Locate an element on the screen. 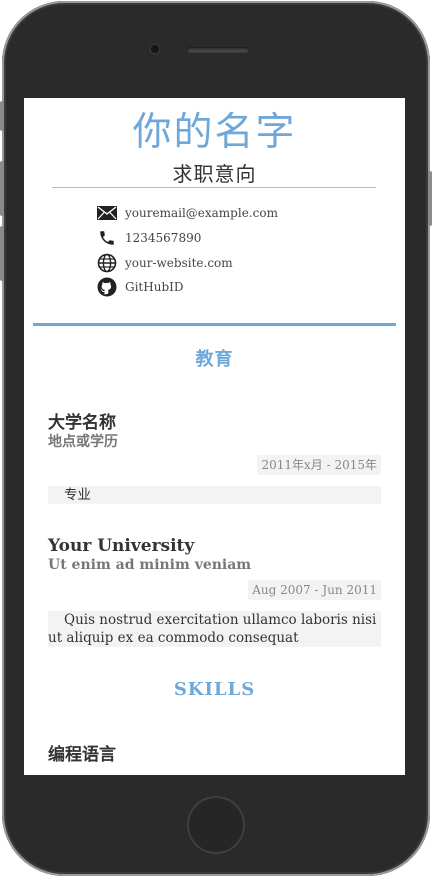 The image size is (432, 877). side-button-power is located at coordinates (430, 198).